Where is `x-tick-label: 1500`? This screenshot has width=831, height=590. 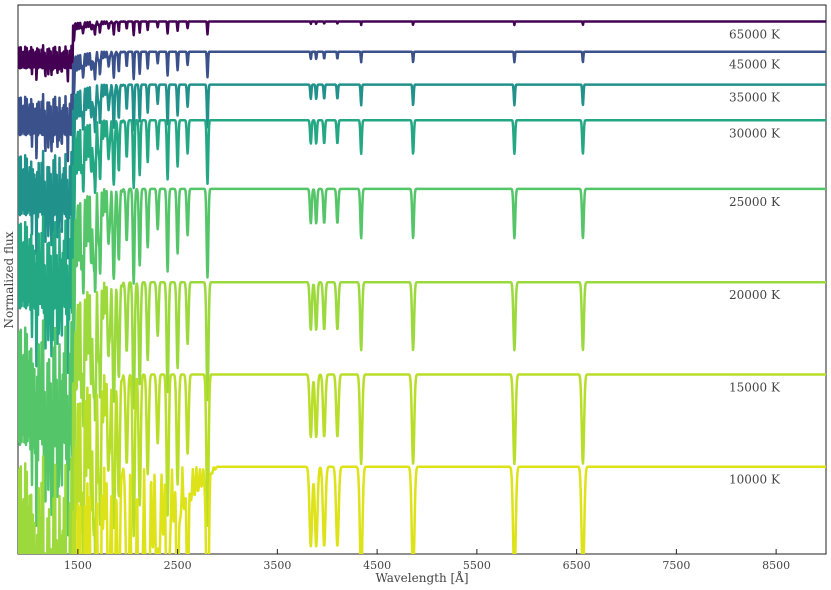 x-tick-label: 1500 is located at coordinates (78, 565).